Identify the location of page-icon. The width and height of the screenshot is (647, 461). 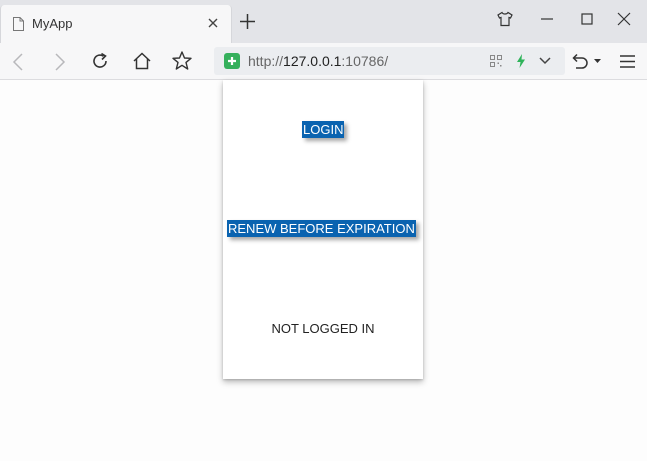
(18, 24).